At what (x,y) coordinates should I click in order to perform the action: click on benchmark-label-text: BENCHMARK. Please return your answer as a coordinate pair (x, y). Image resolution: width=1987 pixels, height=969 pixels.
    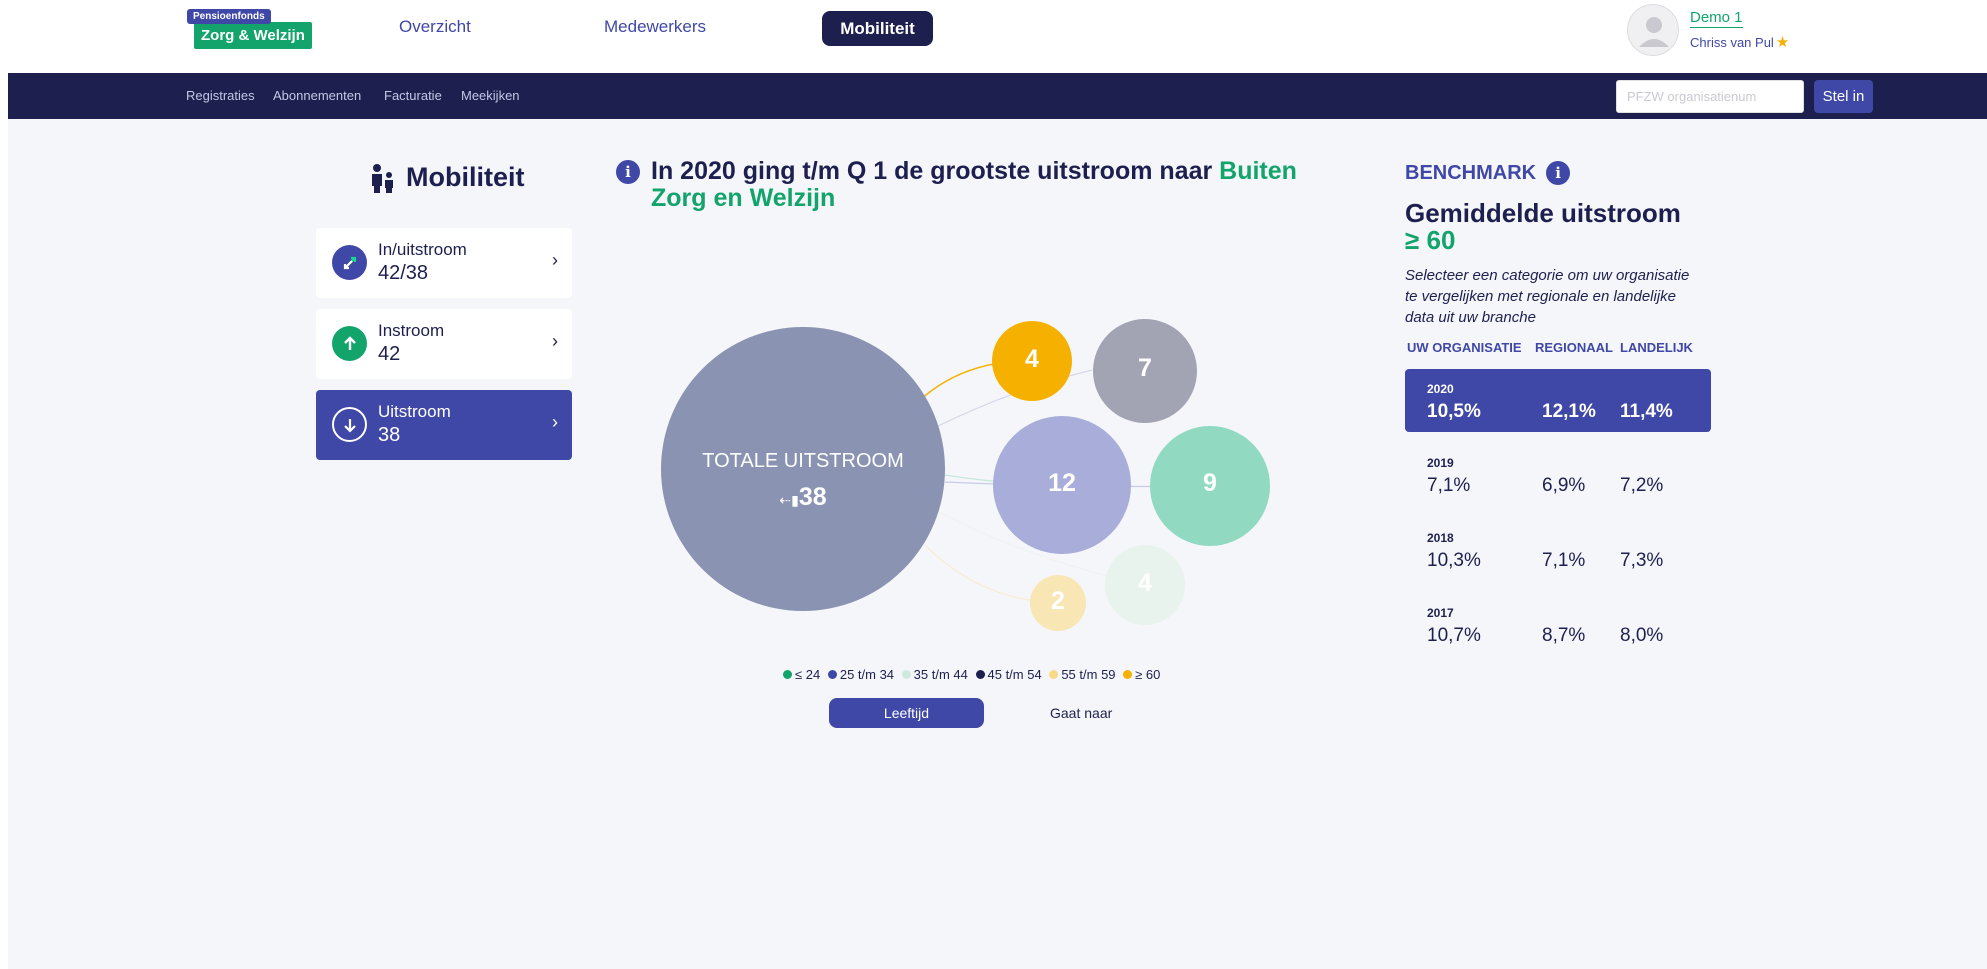
    Looking at the image, I should click on (1471, 172).